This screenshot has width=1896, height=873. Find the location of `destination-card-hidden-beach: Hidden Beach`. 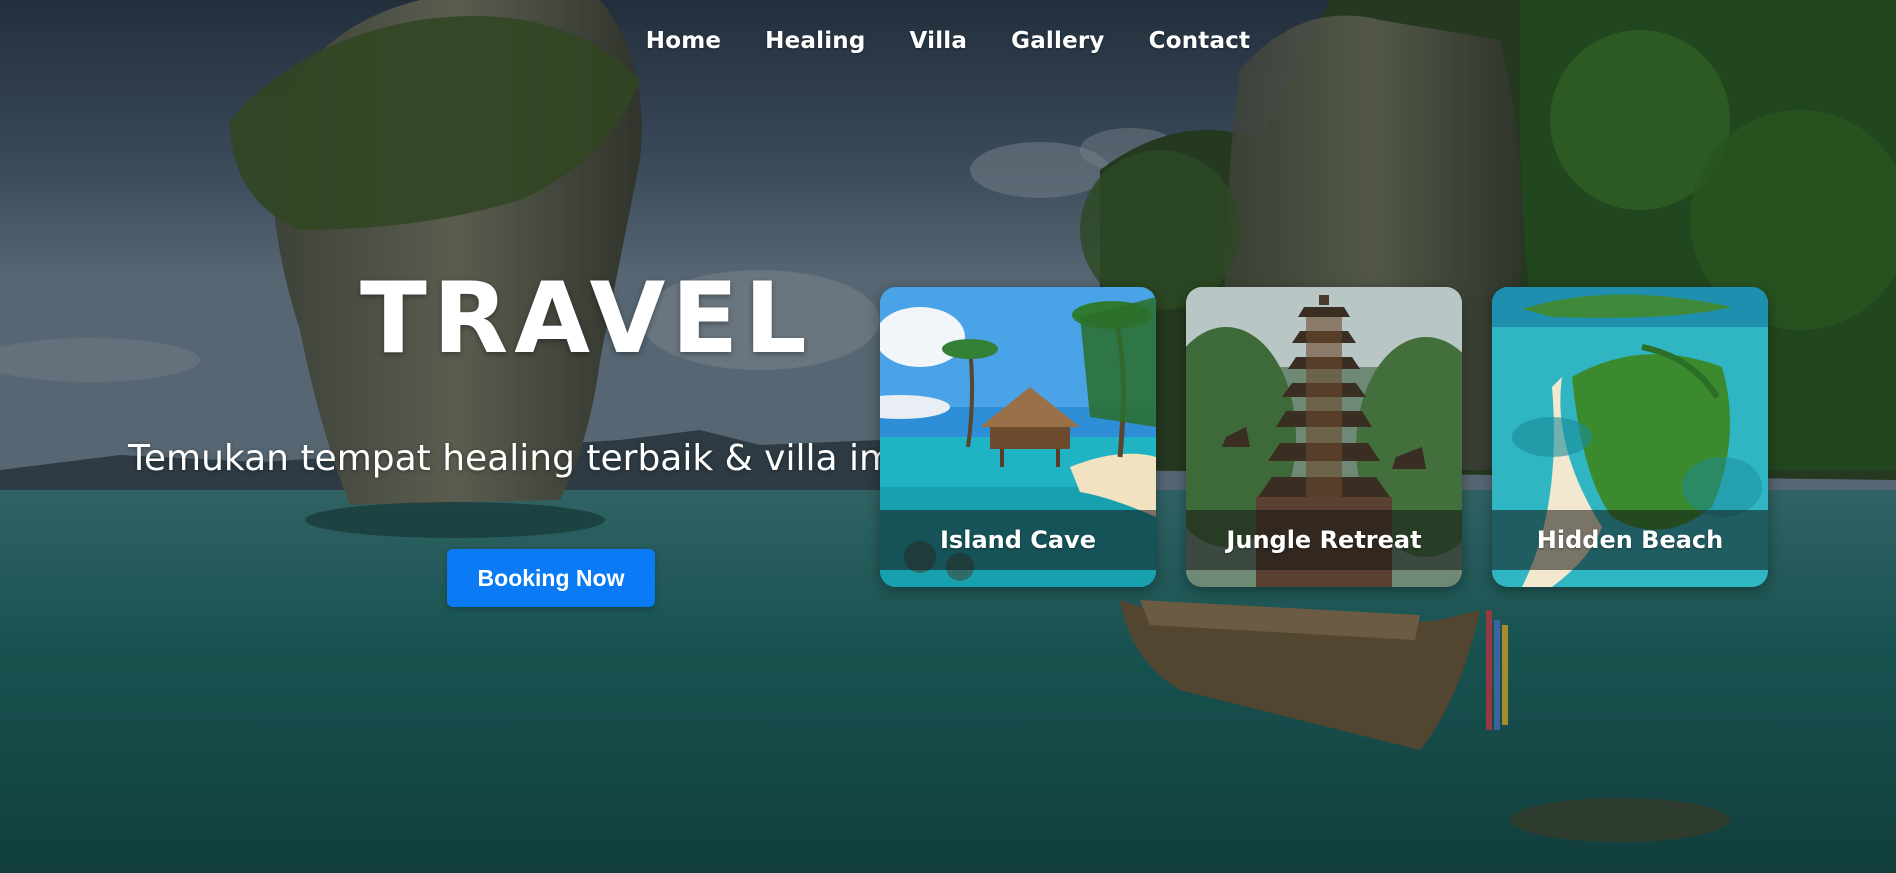

destination-card-hidden-beach: Hidden Beach is located at coordinates (1630, 437).